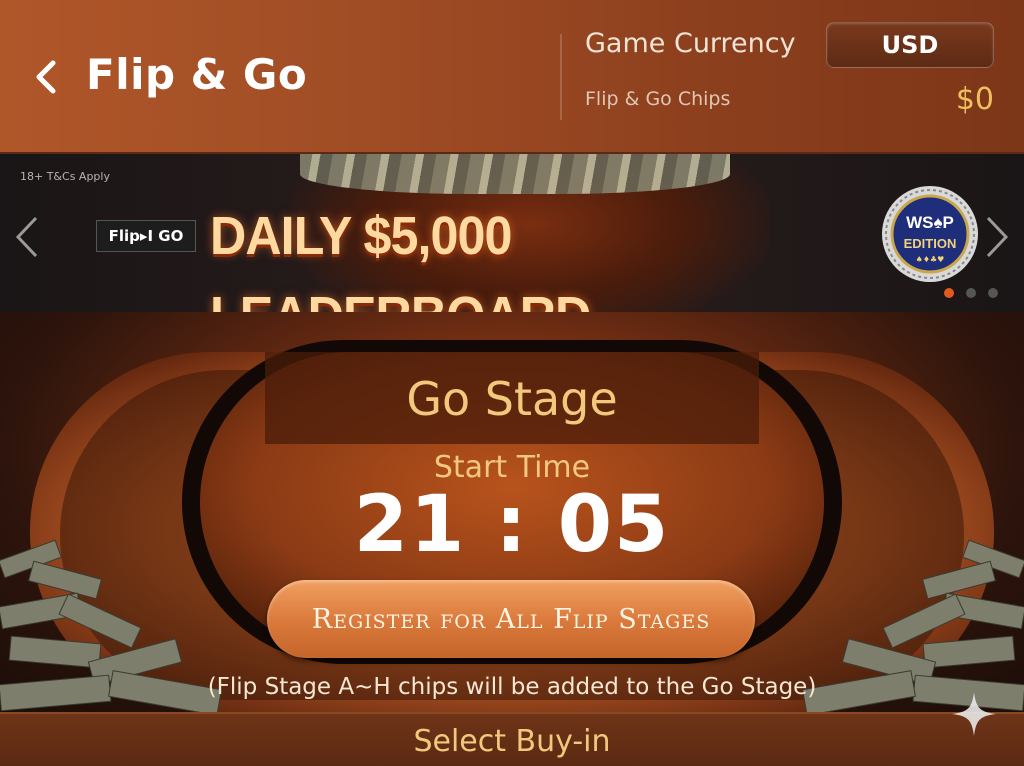 The width and height of the screenshot is (1024, 766). I want to click on back-button, so click(46, 77).